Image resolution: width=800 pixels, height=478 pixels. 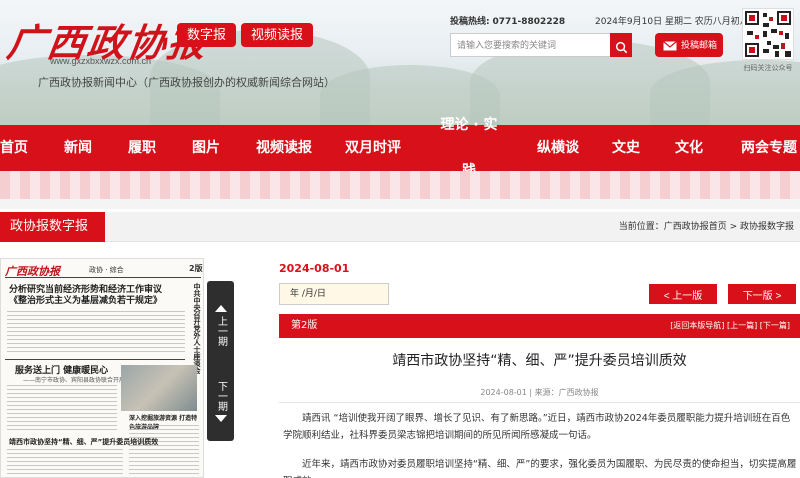 What do you see at coordinates (52, 227) in the screenshot?
I see `section-title: 政协报数字报` at bounding box center [52, 227].